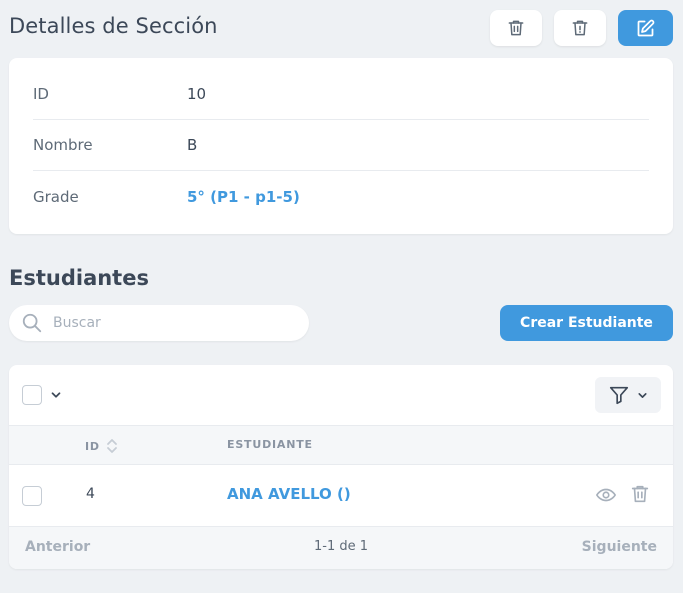 The width and height of the screenshot is (683, 593). What do you see at coordinates (101, 446) in the screenshot?
I see `column-header-id: ID` at bounding box center [101, 446].